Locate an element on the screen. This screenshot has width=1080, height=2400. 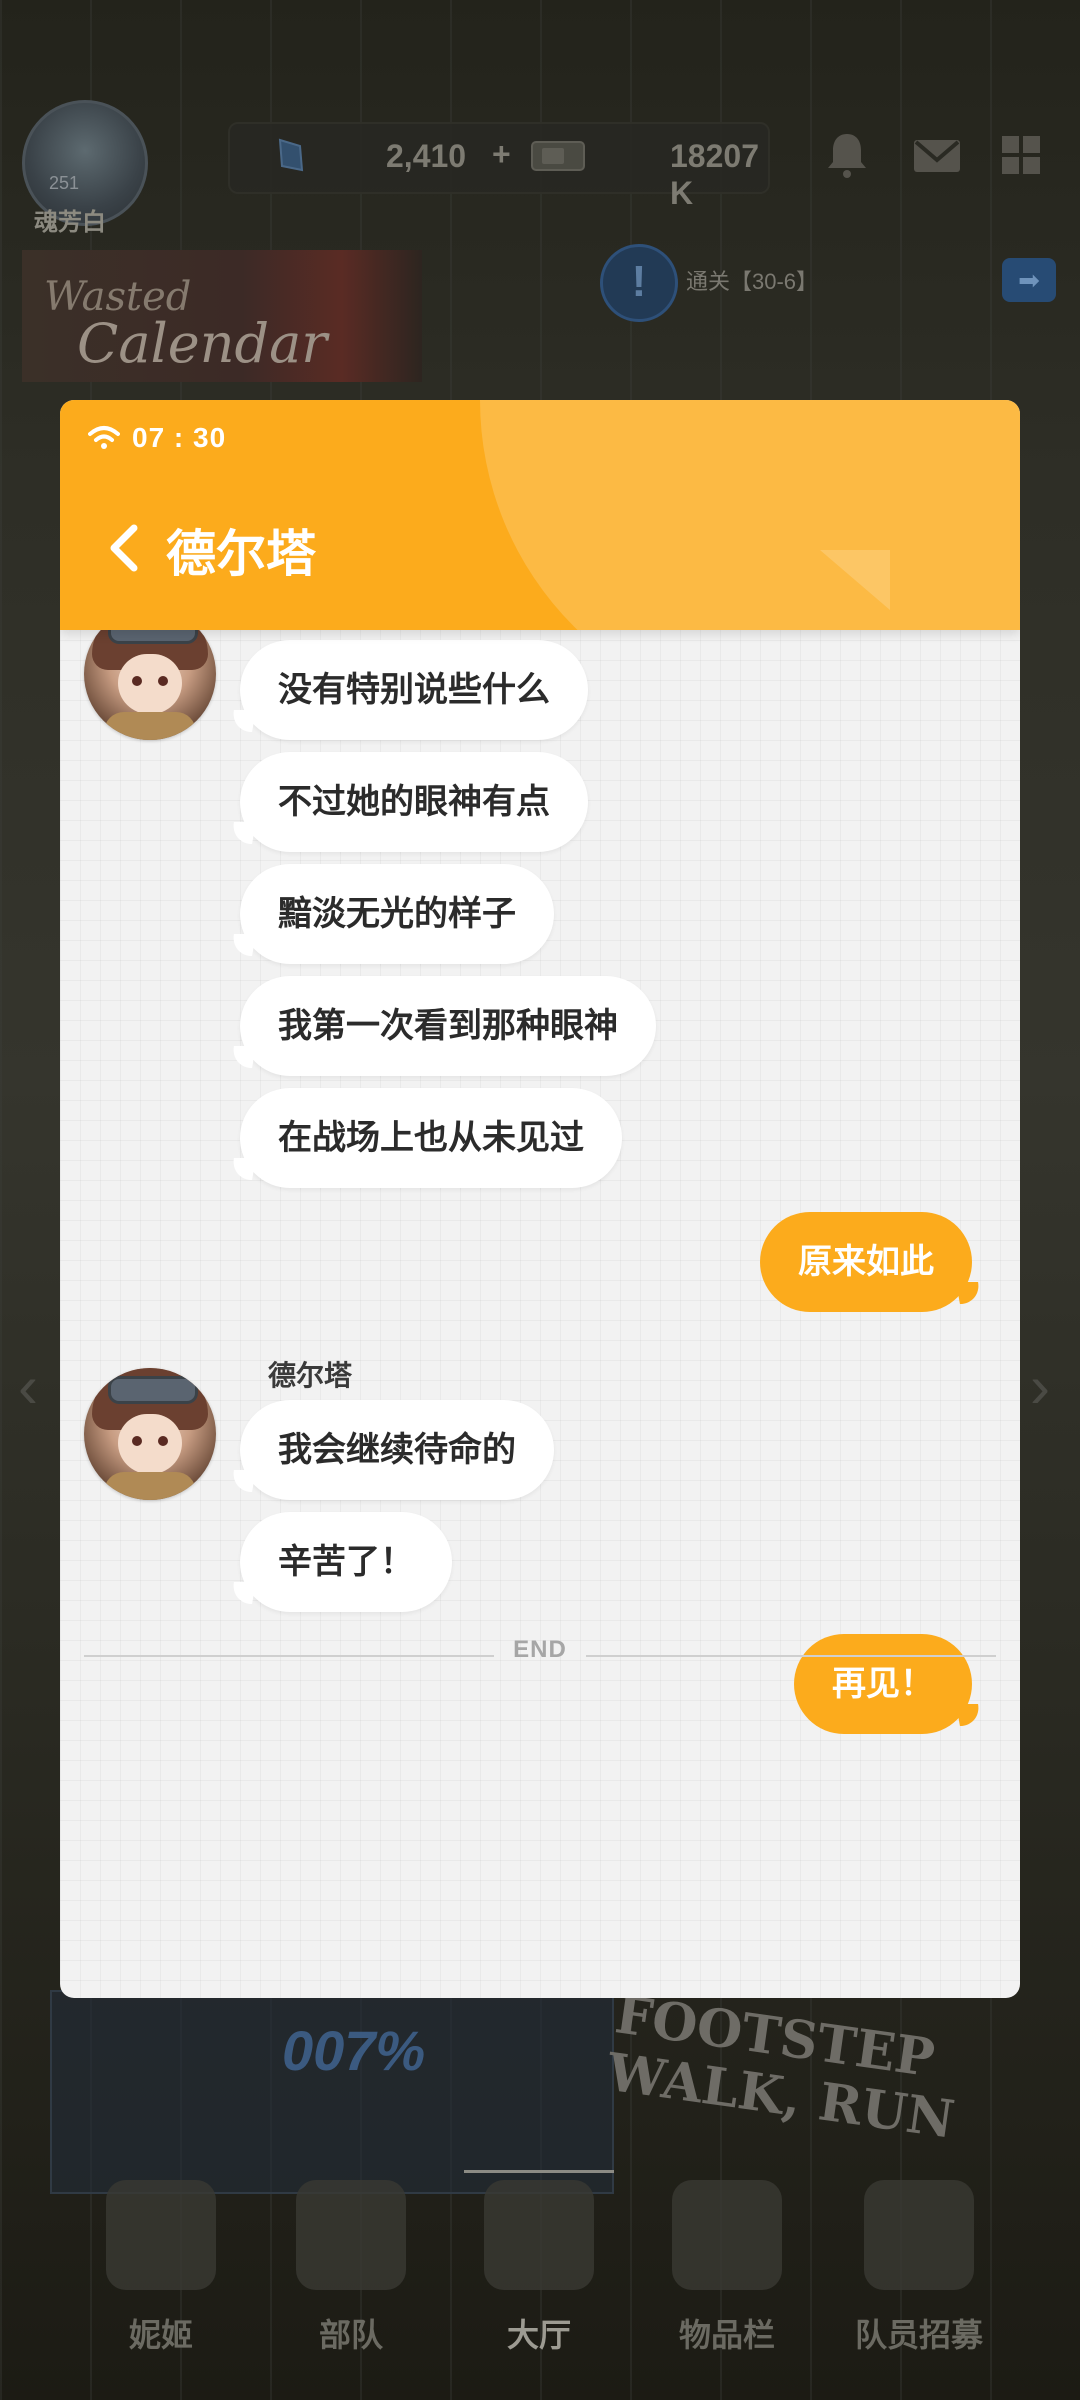
phone-status-bar: 07 : 30 is located at coordinates (157, 438).